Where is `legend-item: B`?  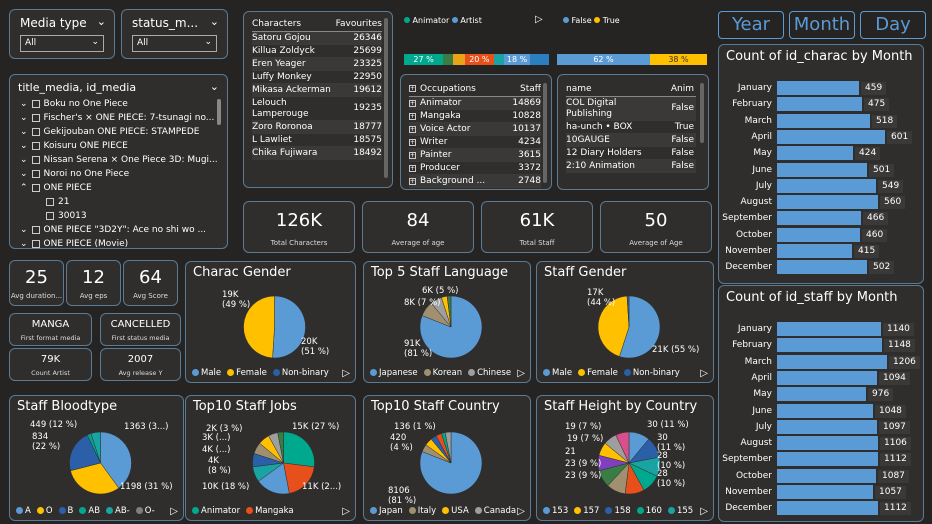
legend-item: B is located at coordinates (65, 511).